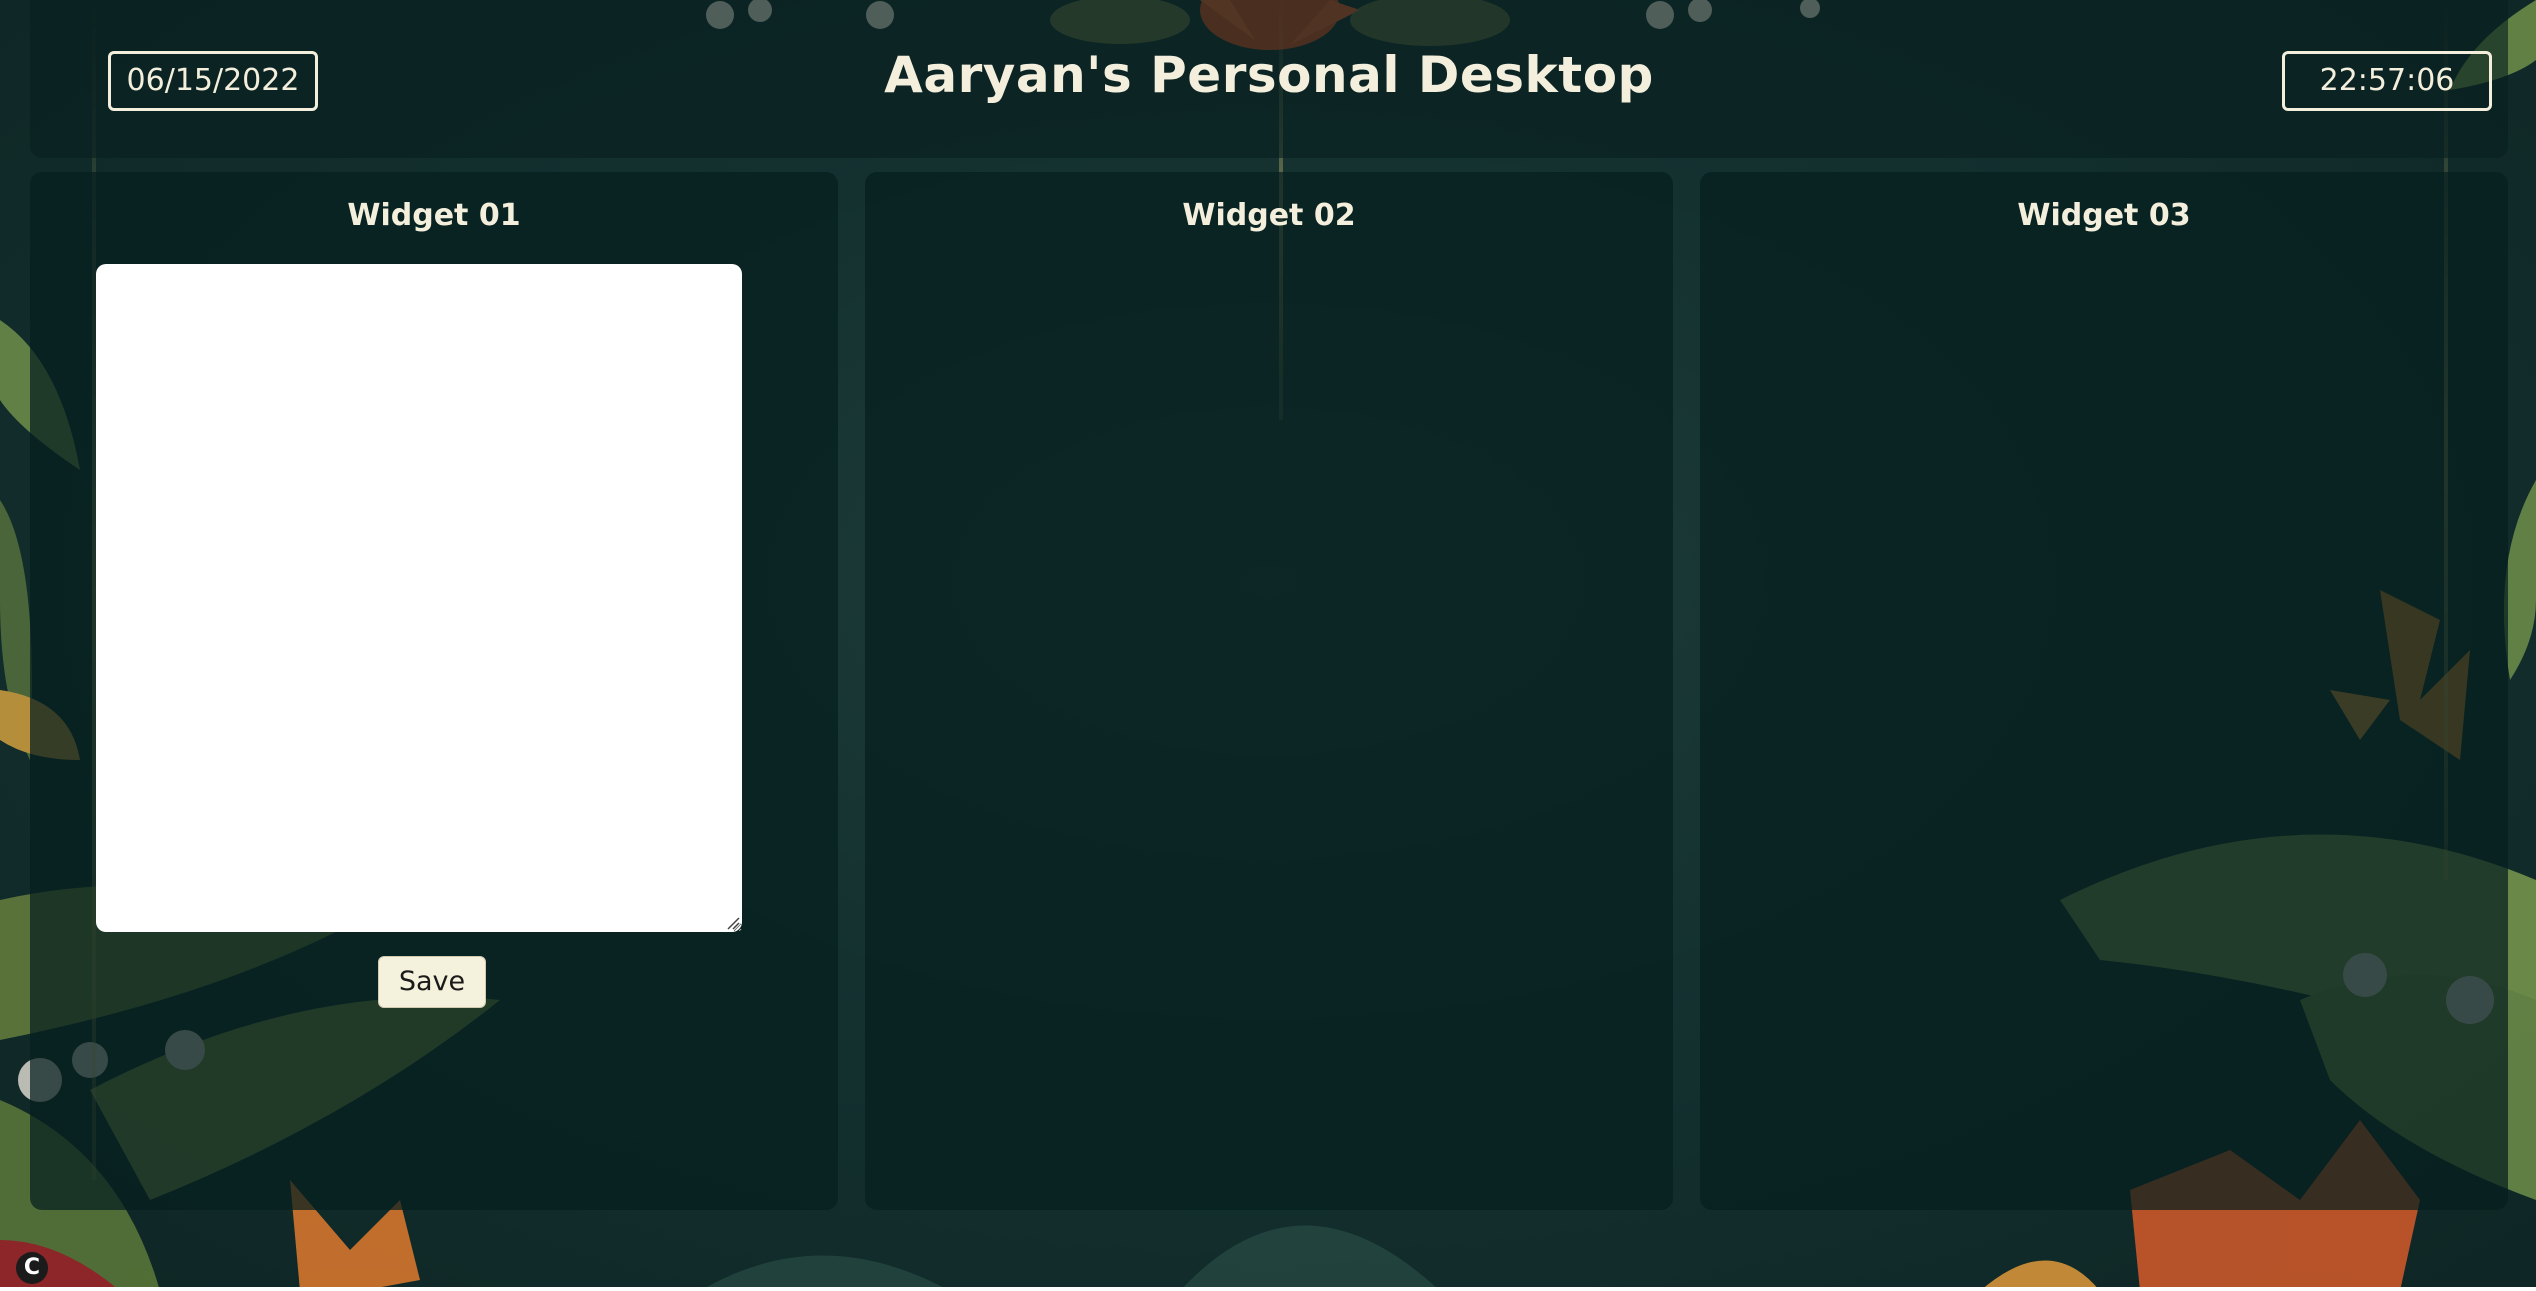 The width and height of the screenshot is (2536, 1291). What do you see at coordinates (1268, 1289) in the screenshot?
I see `page-bottom-edge` at bounding box center [1268, 1289].